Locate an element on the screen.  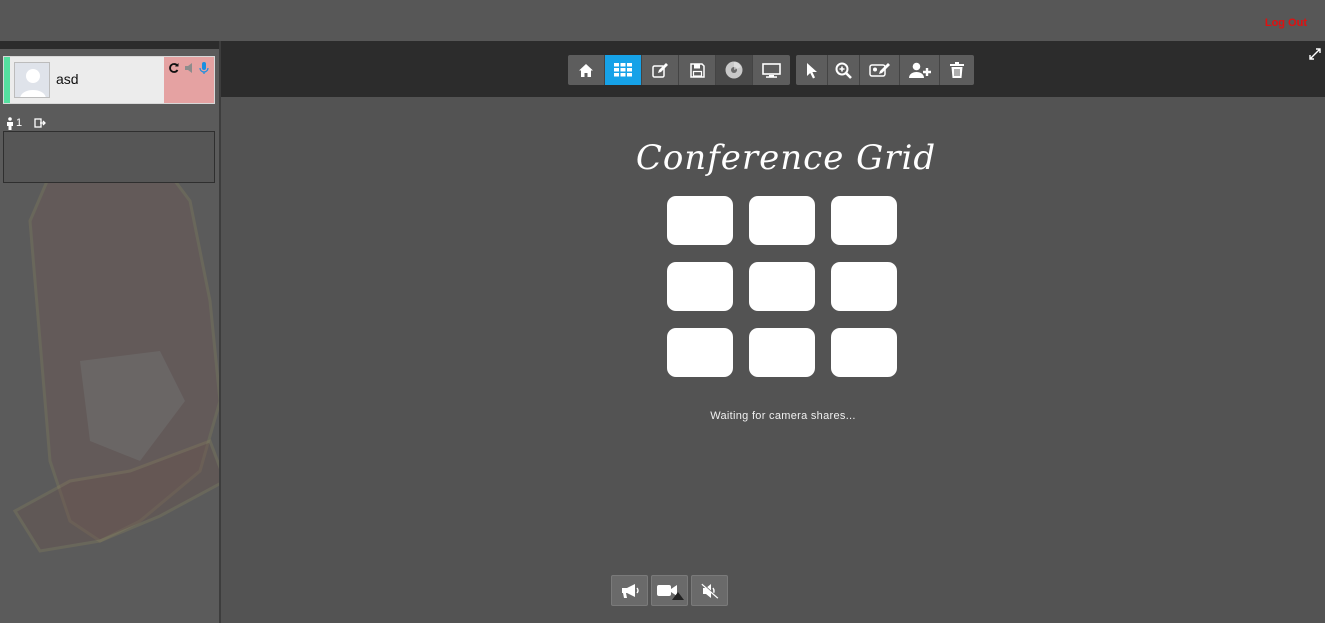
conference-grid is located at coordinates (783, 287).